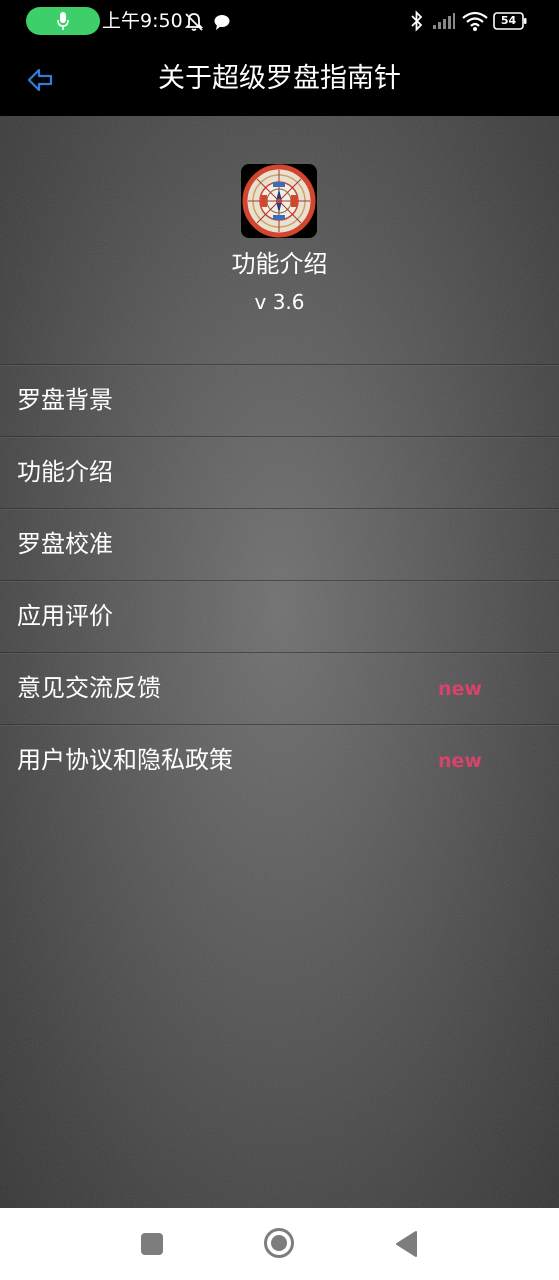 The image size is (559, 1280). I want to click on compass-logo-icon, so click(279, 201).